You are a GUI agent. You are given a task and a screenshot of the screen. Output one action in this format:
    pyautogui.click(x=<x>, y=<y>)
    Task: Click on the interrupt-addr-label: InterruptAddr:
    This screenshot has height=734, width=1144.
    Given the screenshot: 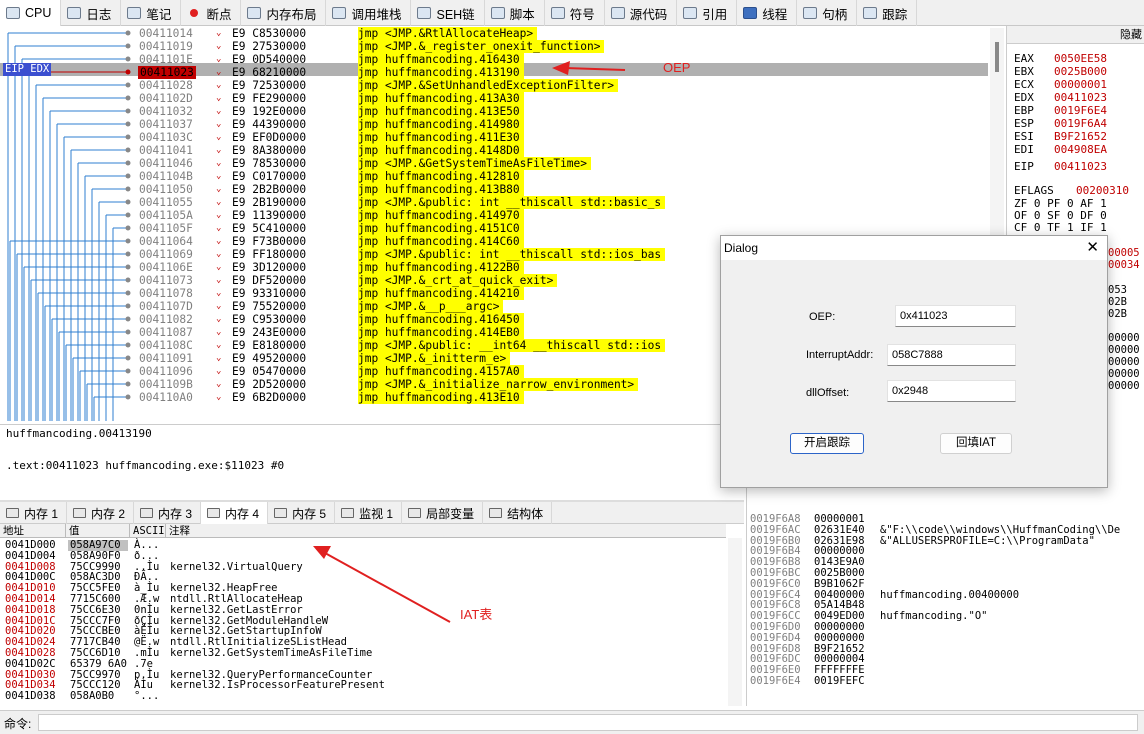 What is the action you would take?
    pyautogui.click(x=840, y=355)
    